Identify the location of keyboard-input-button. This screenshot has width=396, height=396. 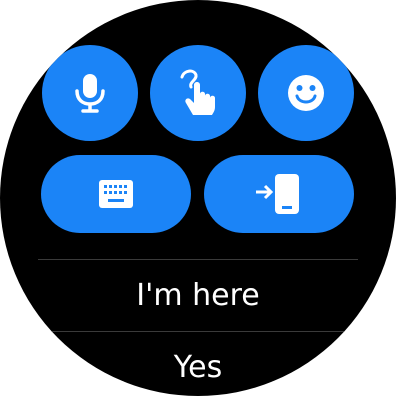
(116, 194).